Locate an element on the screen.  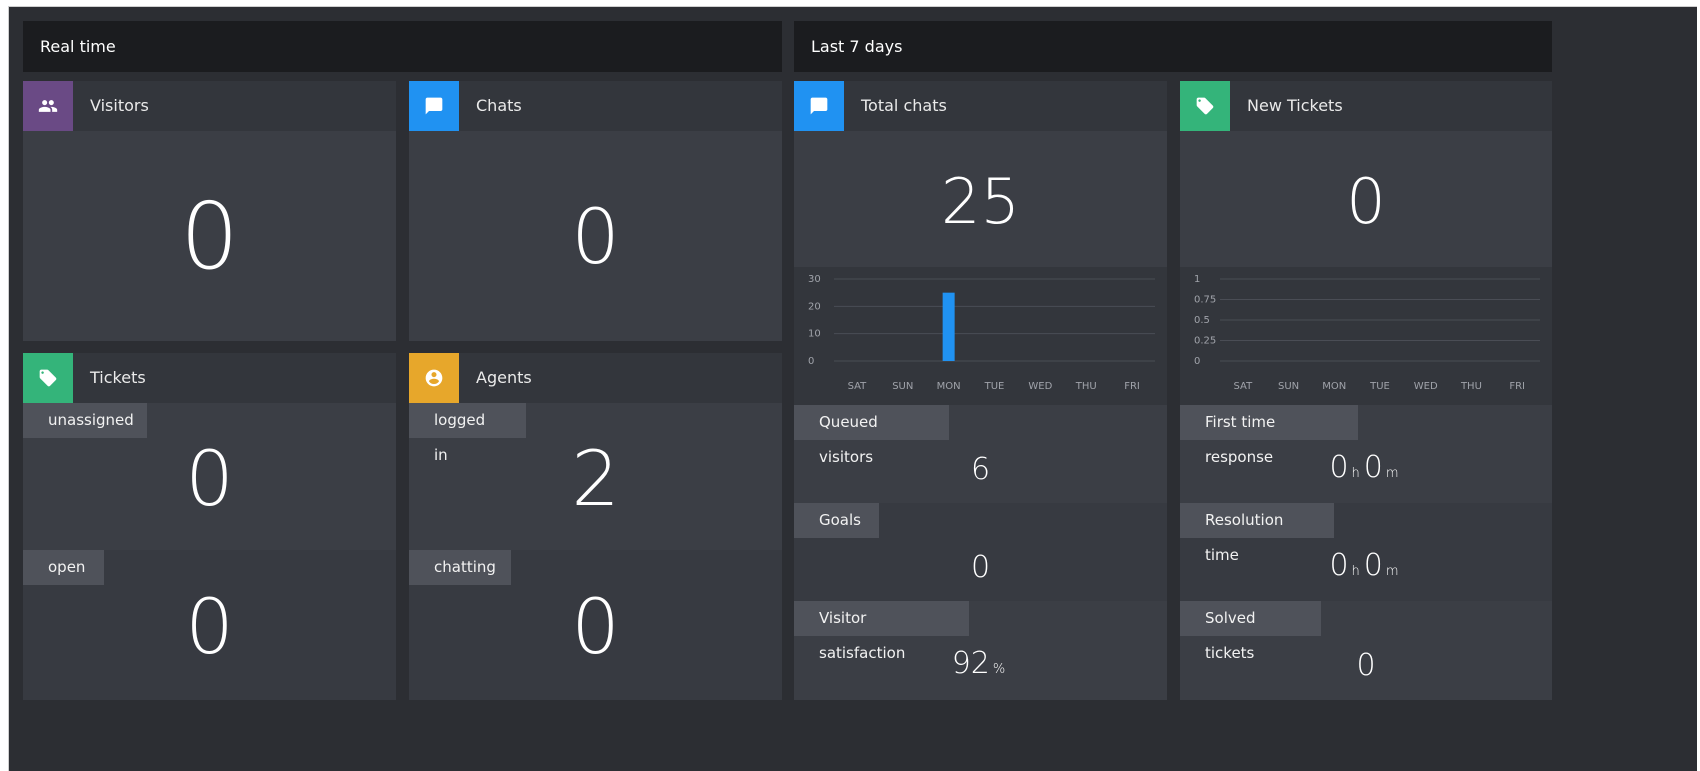
realtime-header: Real time is located at coordinates (402, 46).